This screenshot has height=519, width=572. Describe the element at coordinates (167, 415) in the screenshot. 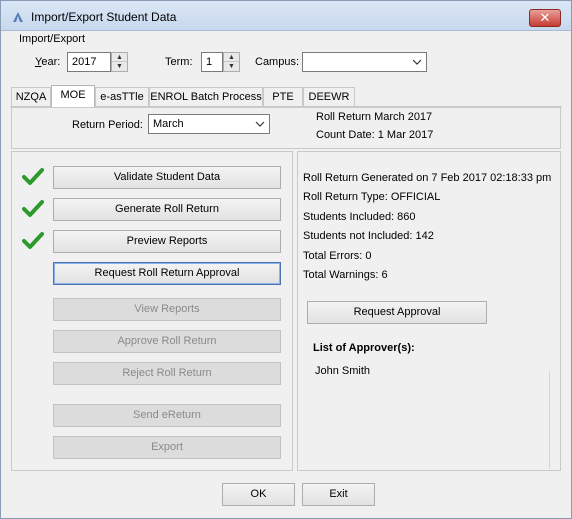

I see `send-ereturn-button: Send eReturn` at that location.